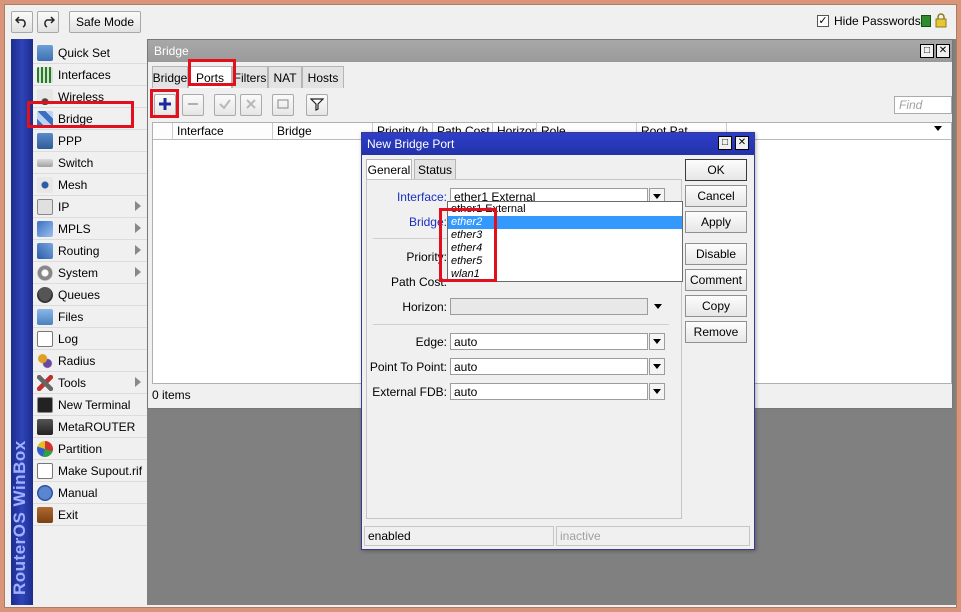 The image size is (961, 612). Describe the element at coordinates (549, 306) in the screenshot. I see `horizon-input` at that location.